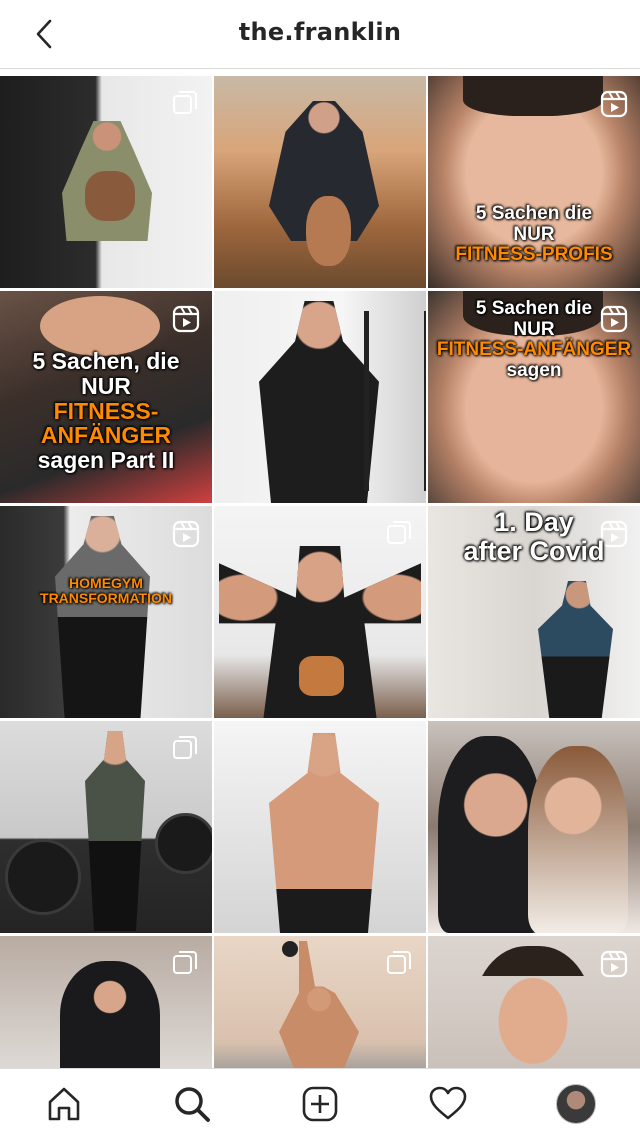 The image size is (640, 1139). What do you see at coordinates (534, 551) in the screenshot?
I see `overlay-line: after Covid` at bounding box center [534, 551].